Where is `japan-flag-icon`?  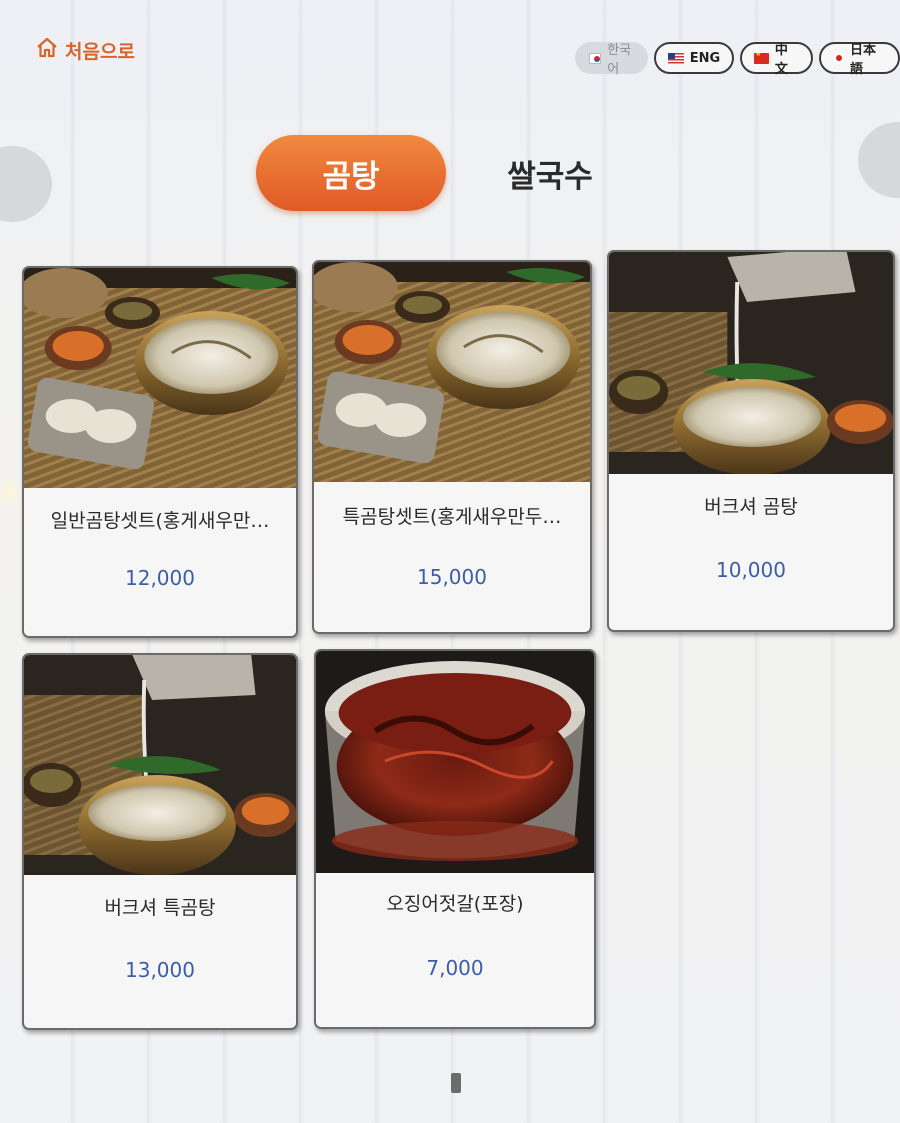 japan-flag-icon is located at coordinates (838, 58).